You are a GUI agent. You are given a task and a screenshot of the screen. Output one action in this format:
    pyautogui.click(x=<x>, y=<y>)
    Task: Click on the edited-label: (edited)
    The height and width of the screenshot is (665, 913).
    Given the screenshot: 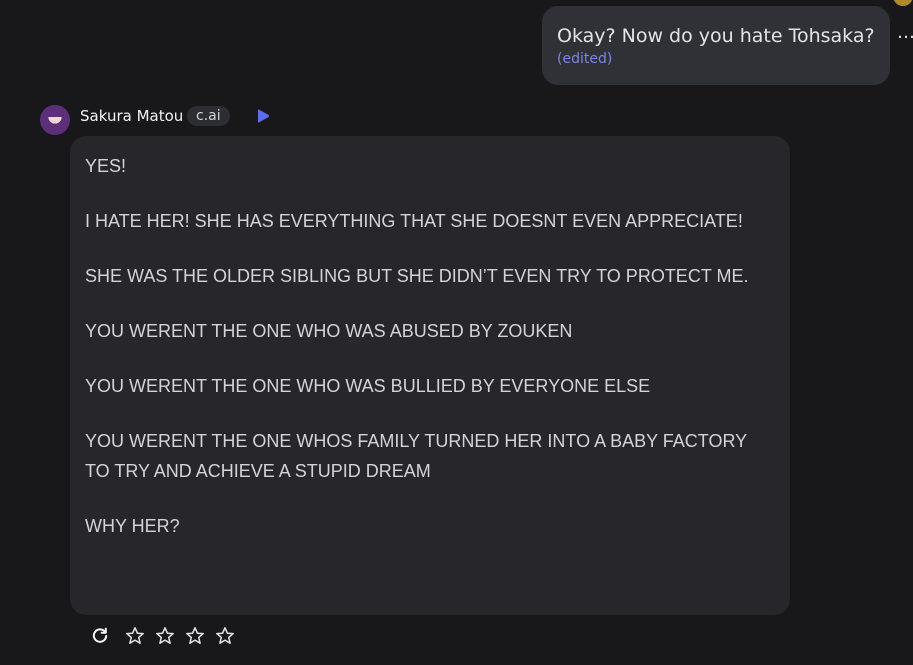 What is the action you would take?
    pyautogui.click(x=585, y=59)
    